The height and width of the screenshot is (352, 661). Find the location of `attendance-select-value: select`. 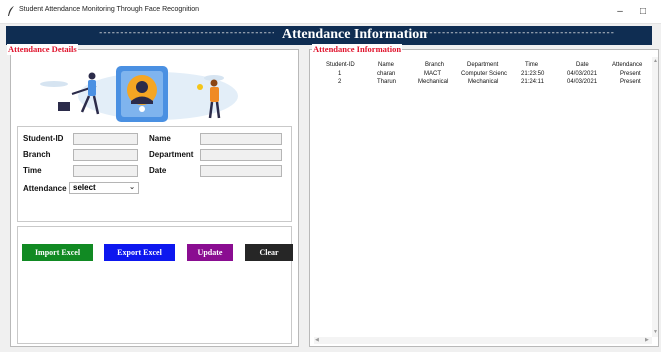

attendance-select-value: select is located at coordinates (84, 187).